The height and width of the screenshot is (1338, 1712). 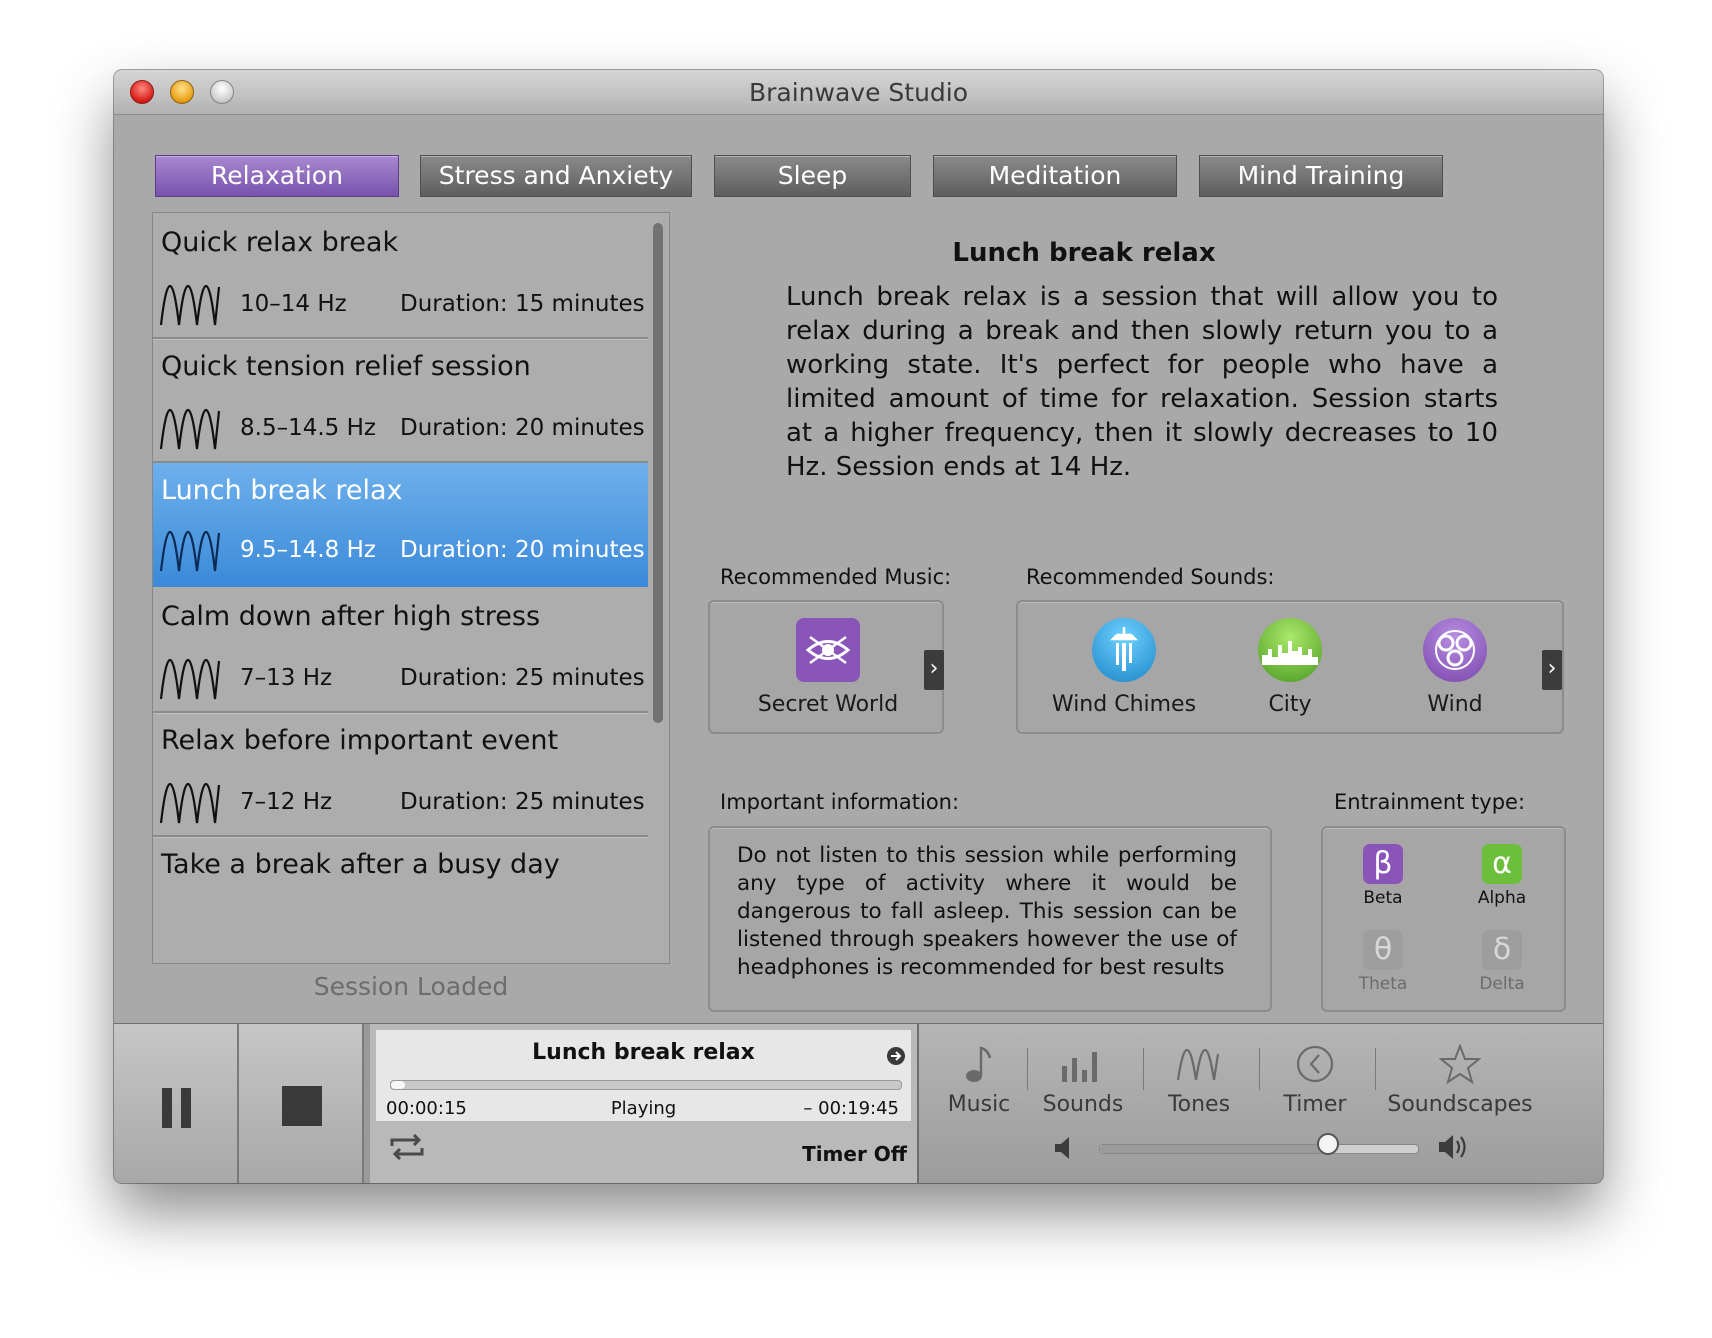 I want to click on now-playing-title: Lunch break relax, so click(x=643, y=1052).